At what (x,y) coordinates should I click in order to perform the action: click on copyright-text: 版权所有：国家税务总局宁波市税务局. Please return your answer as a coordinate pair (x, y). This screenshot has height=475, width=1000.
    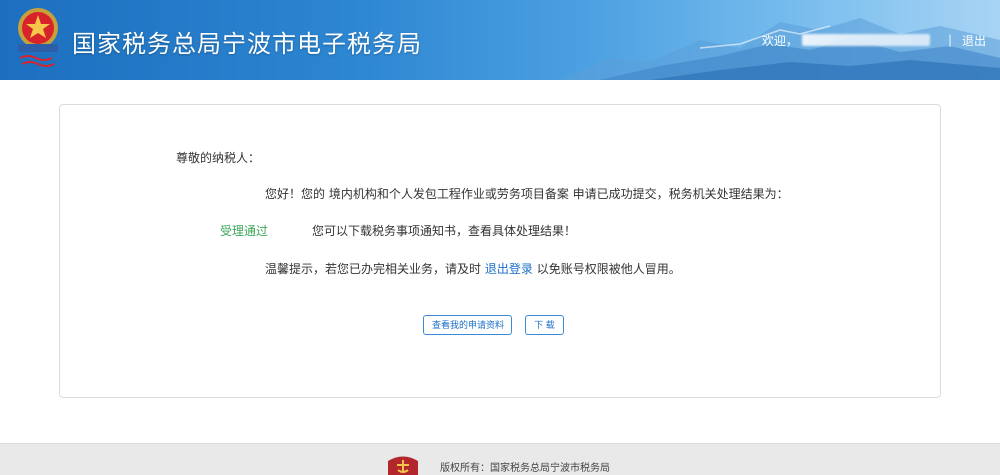
    Looking at the image, I should click on (525, 468).